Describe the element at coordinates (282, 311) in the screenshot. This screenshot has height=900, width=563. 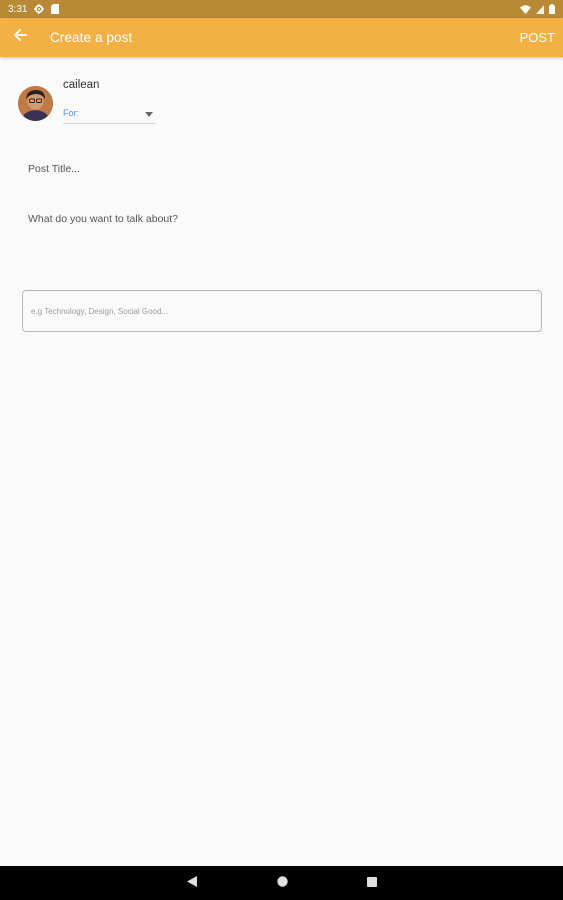
I see `tags-input` at that location.